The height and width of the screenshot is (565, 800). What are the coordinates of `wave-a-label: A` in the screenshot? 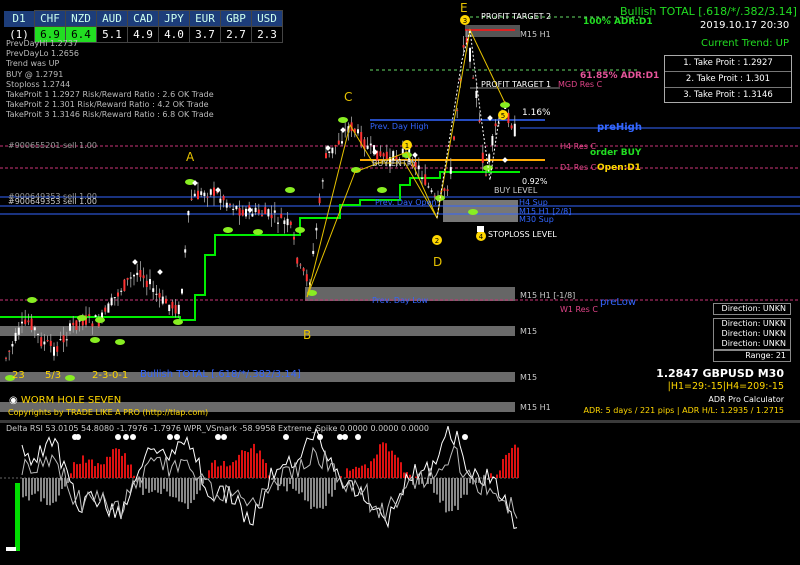 It's located at (190, 157).